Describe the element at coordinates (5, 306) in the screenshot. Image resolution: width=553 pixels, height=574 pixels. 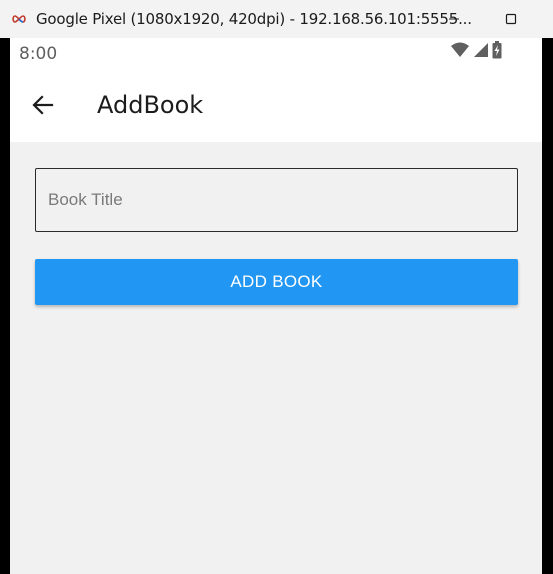
I see `emulator-frame-left` at that location.